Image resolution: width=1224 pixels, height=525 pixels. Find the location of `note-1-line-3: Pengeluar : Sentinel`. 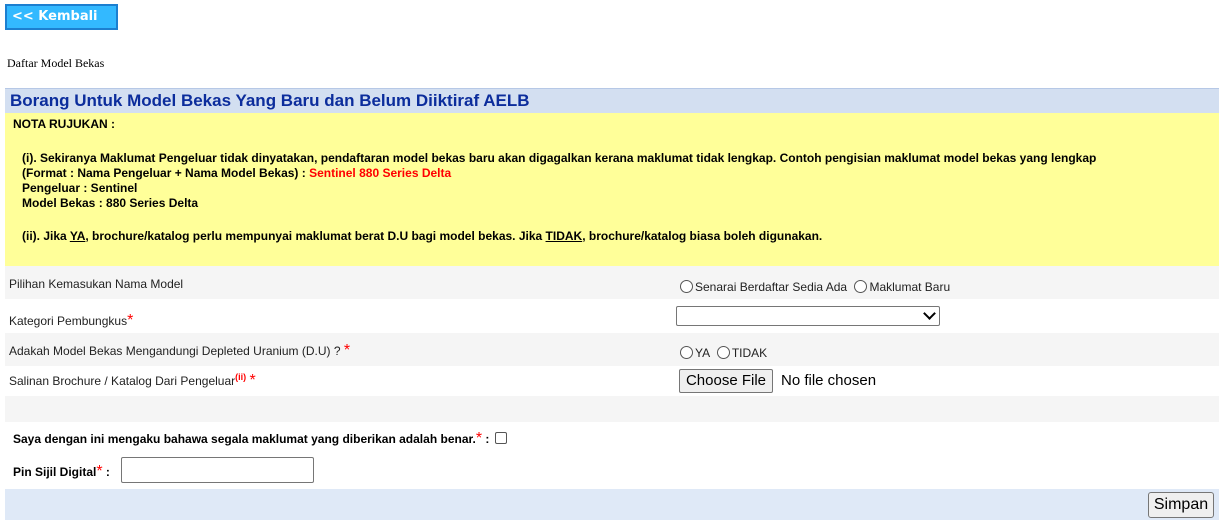

note-1-line-3: Pengeluar : Sentinel is located at coordinates (80, 188).